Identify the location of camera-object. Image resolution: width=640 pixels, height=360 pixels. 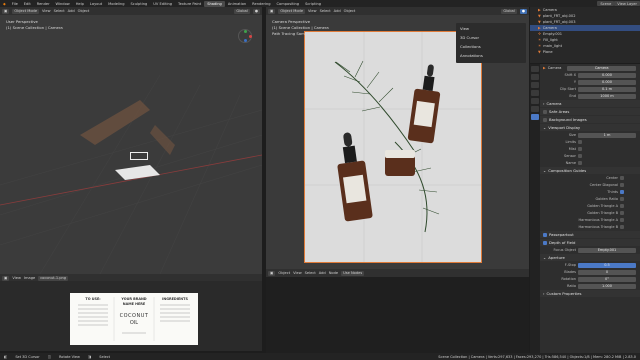
(139, 156).